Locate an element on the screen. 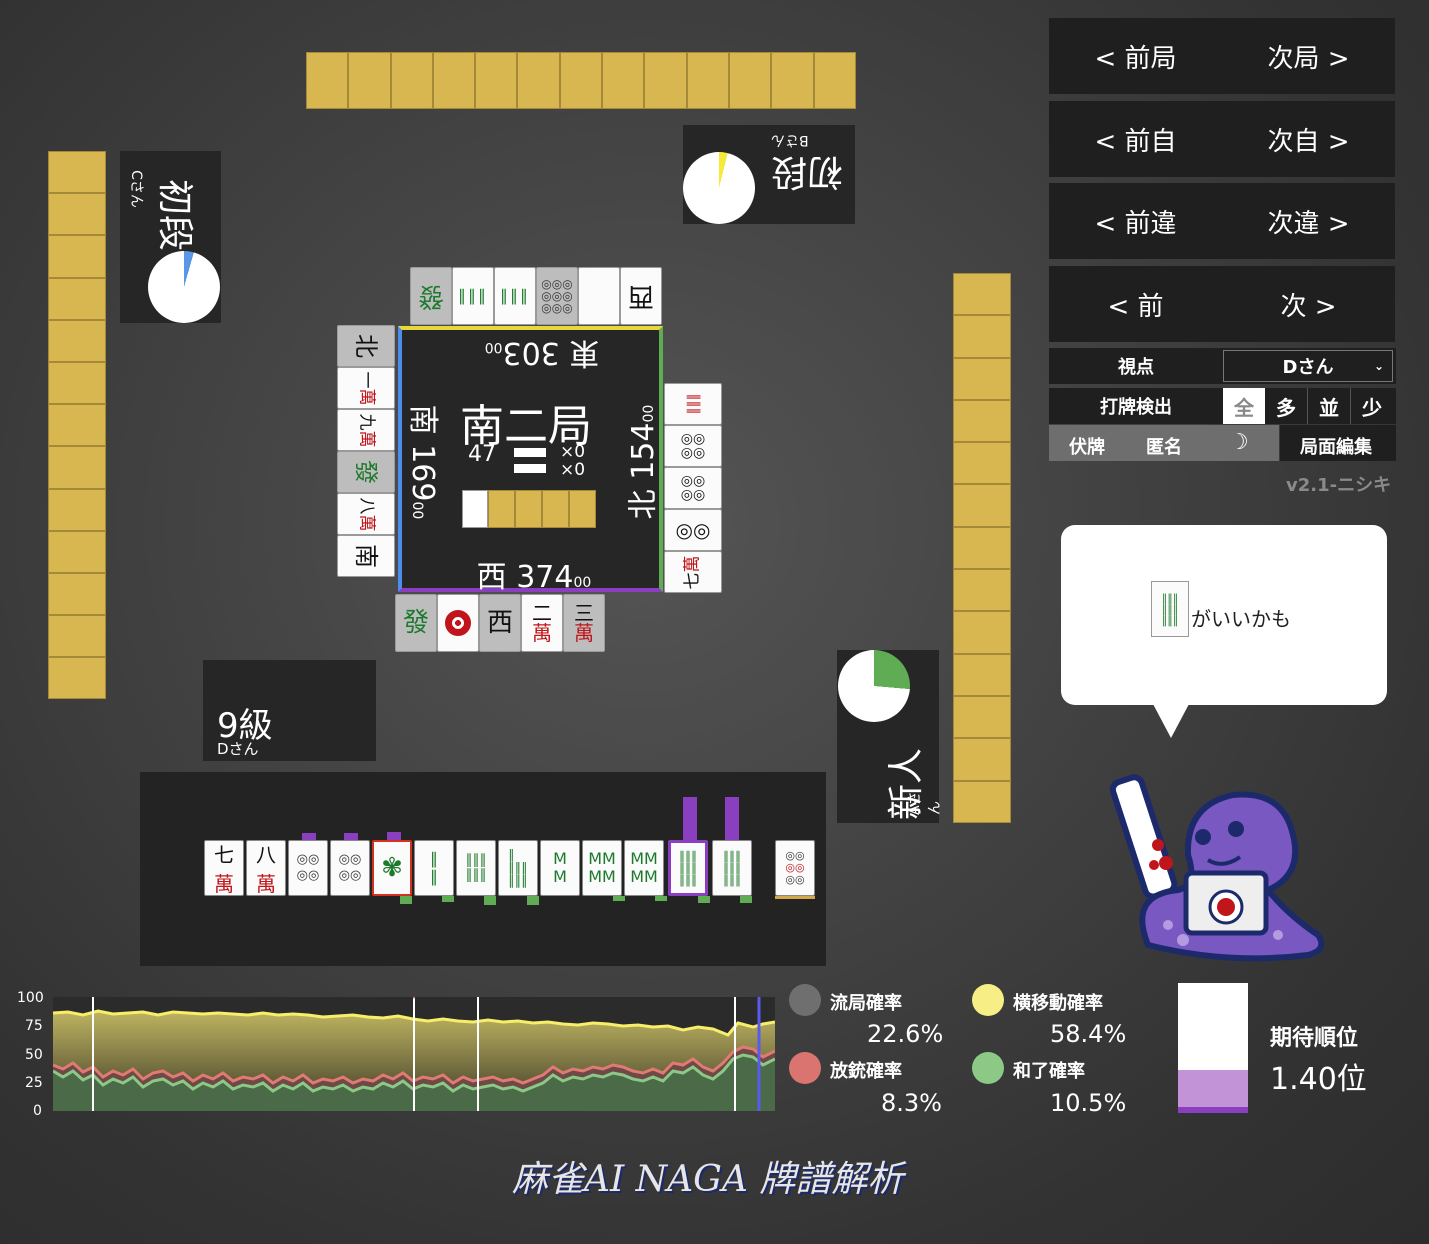  advice-bubble: ∥∥∥ ∥∥∥ ∥∥∥ がいいかも is located at coordinates (1224, 615).